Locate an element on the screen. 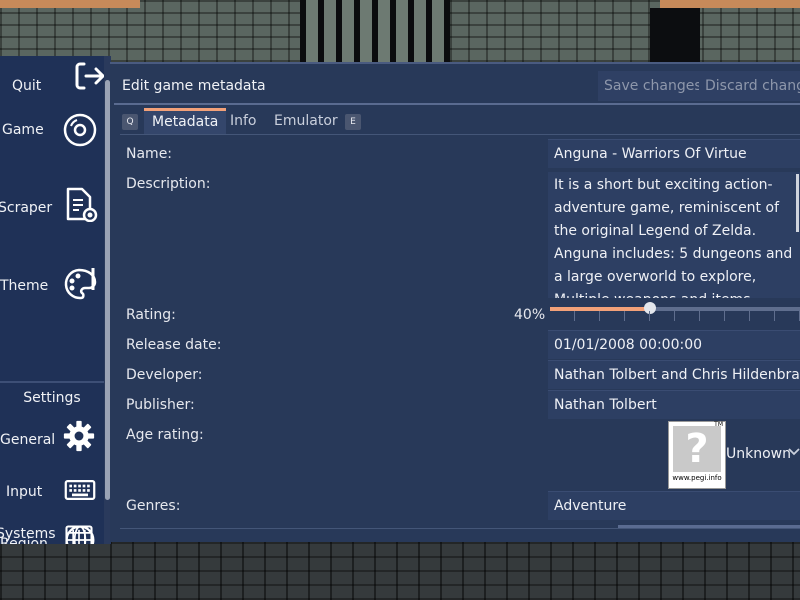 The width and height of the screenshot is (800, 600). publisher-field: Nathan Tolbert is located at coordinates (674, 404).